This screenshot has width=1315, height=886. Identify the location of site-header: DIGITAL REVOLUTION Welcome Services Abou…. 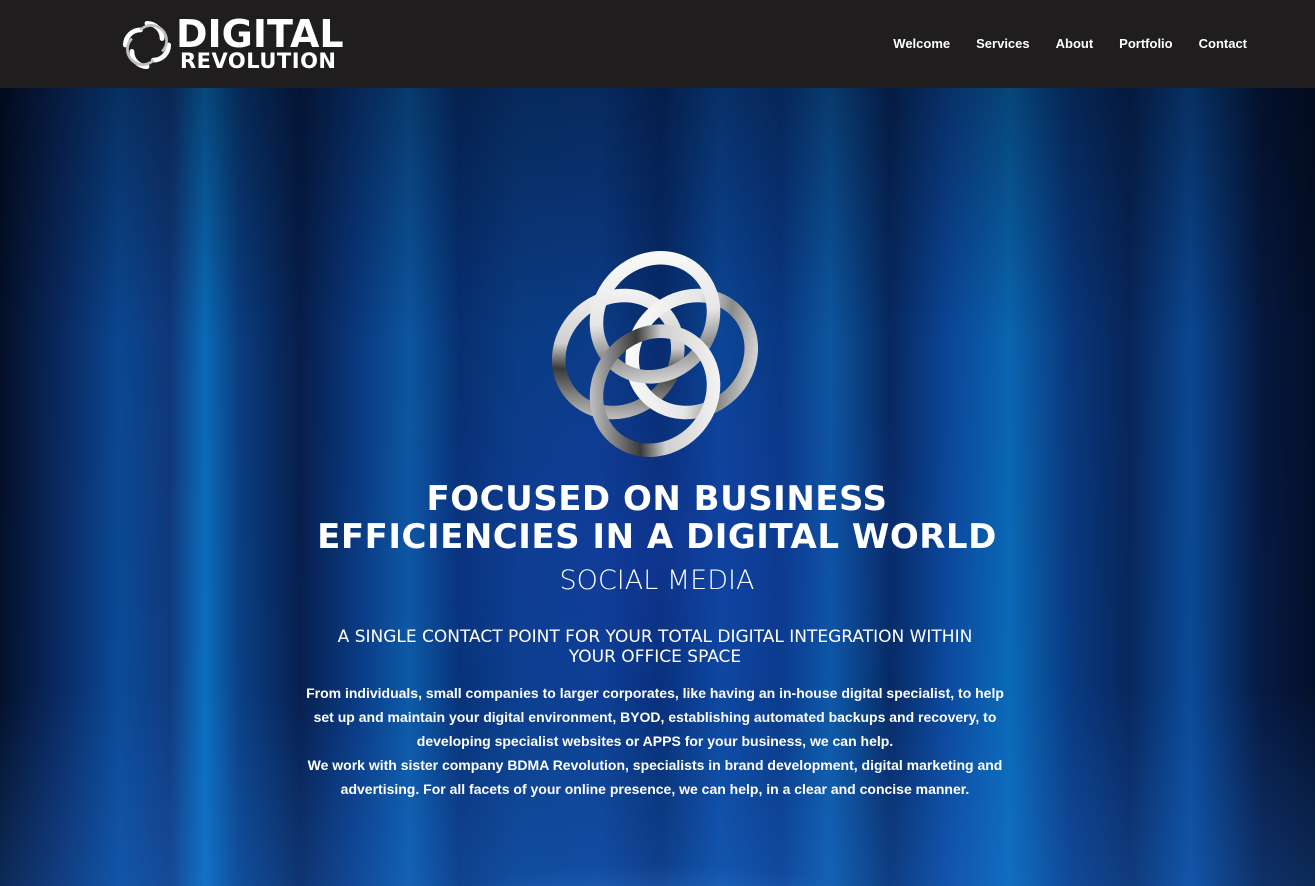
(657, 44).